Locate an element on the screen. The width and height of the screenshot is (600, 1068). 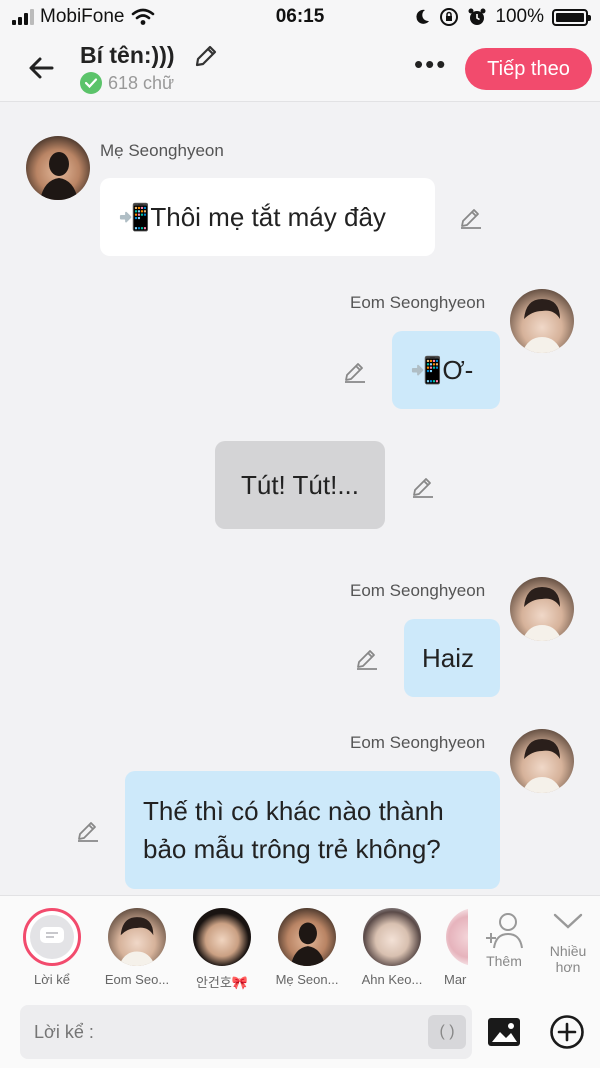
speech-bubble-icon is located at coordinates (52, 935).